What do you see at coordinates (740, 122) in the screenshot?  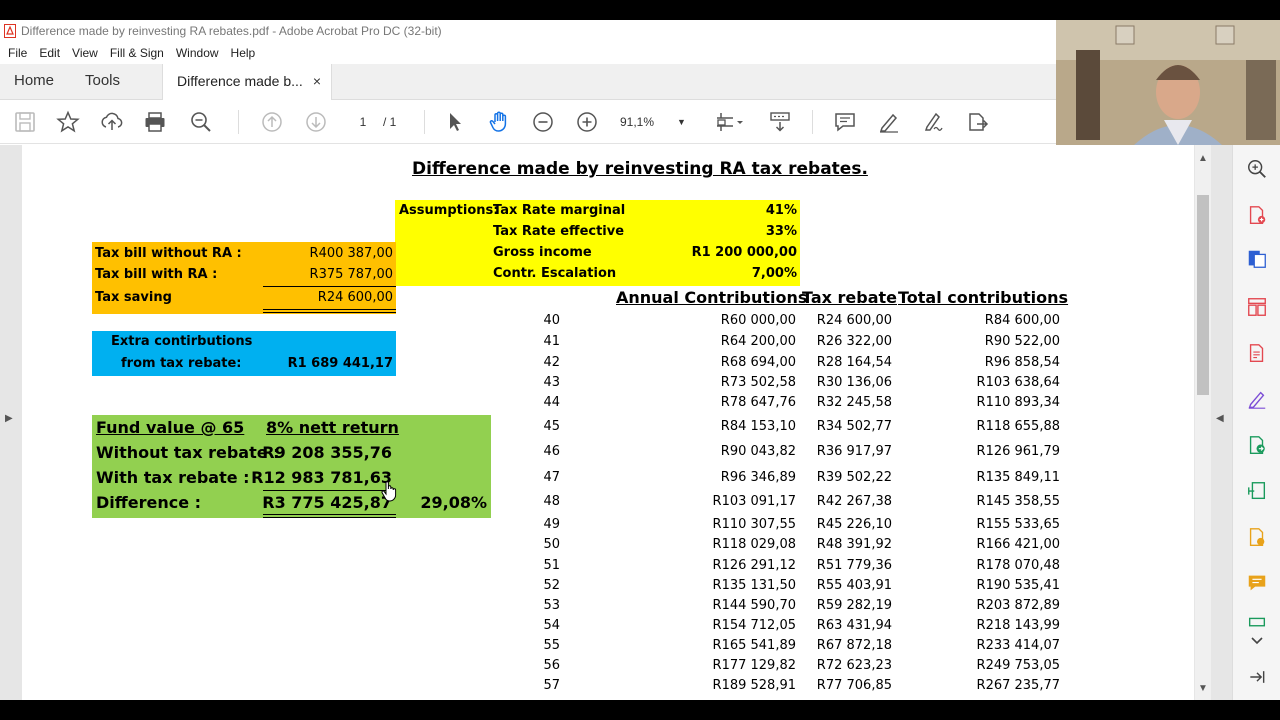 I see `fit-dropdown-icon` at bounding box center [740, 122].